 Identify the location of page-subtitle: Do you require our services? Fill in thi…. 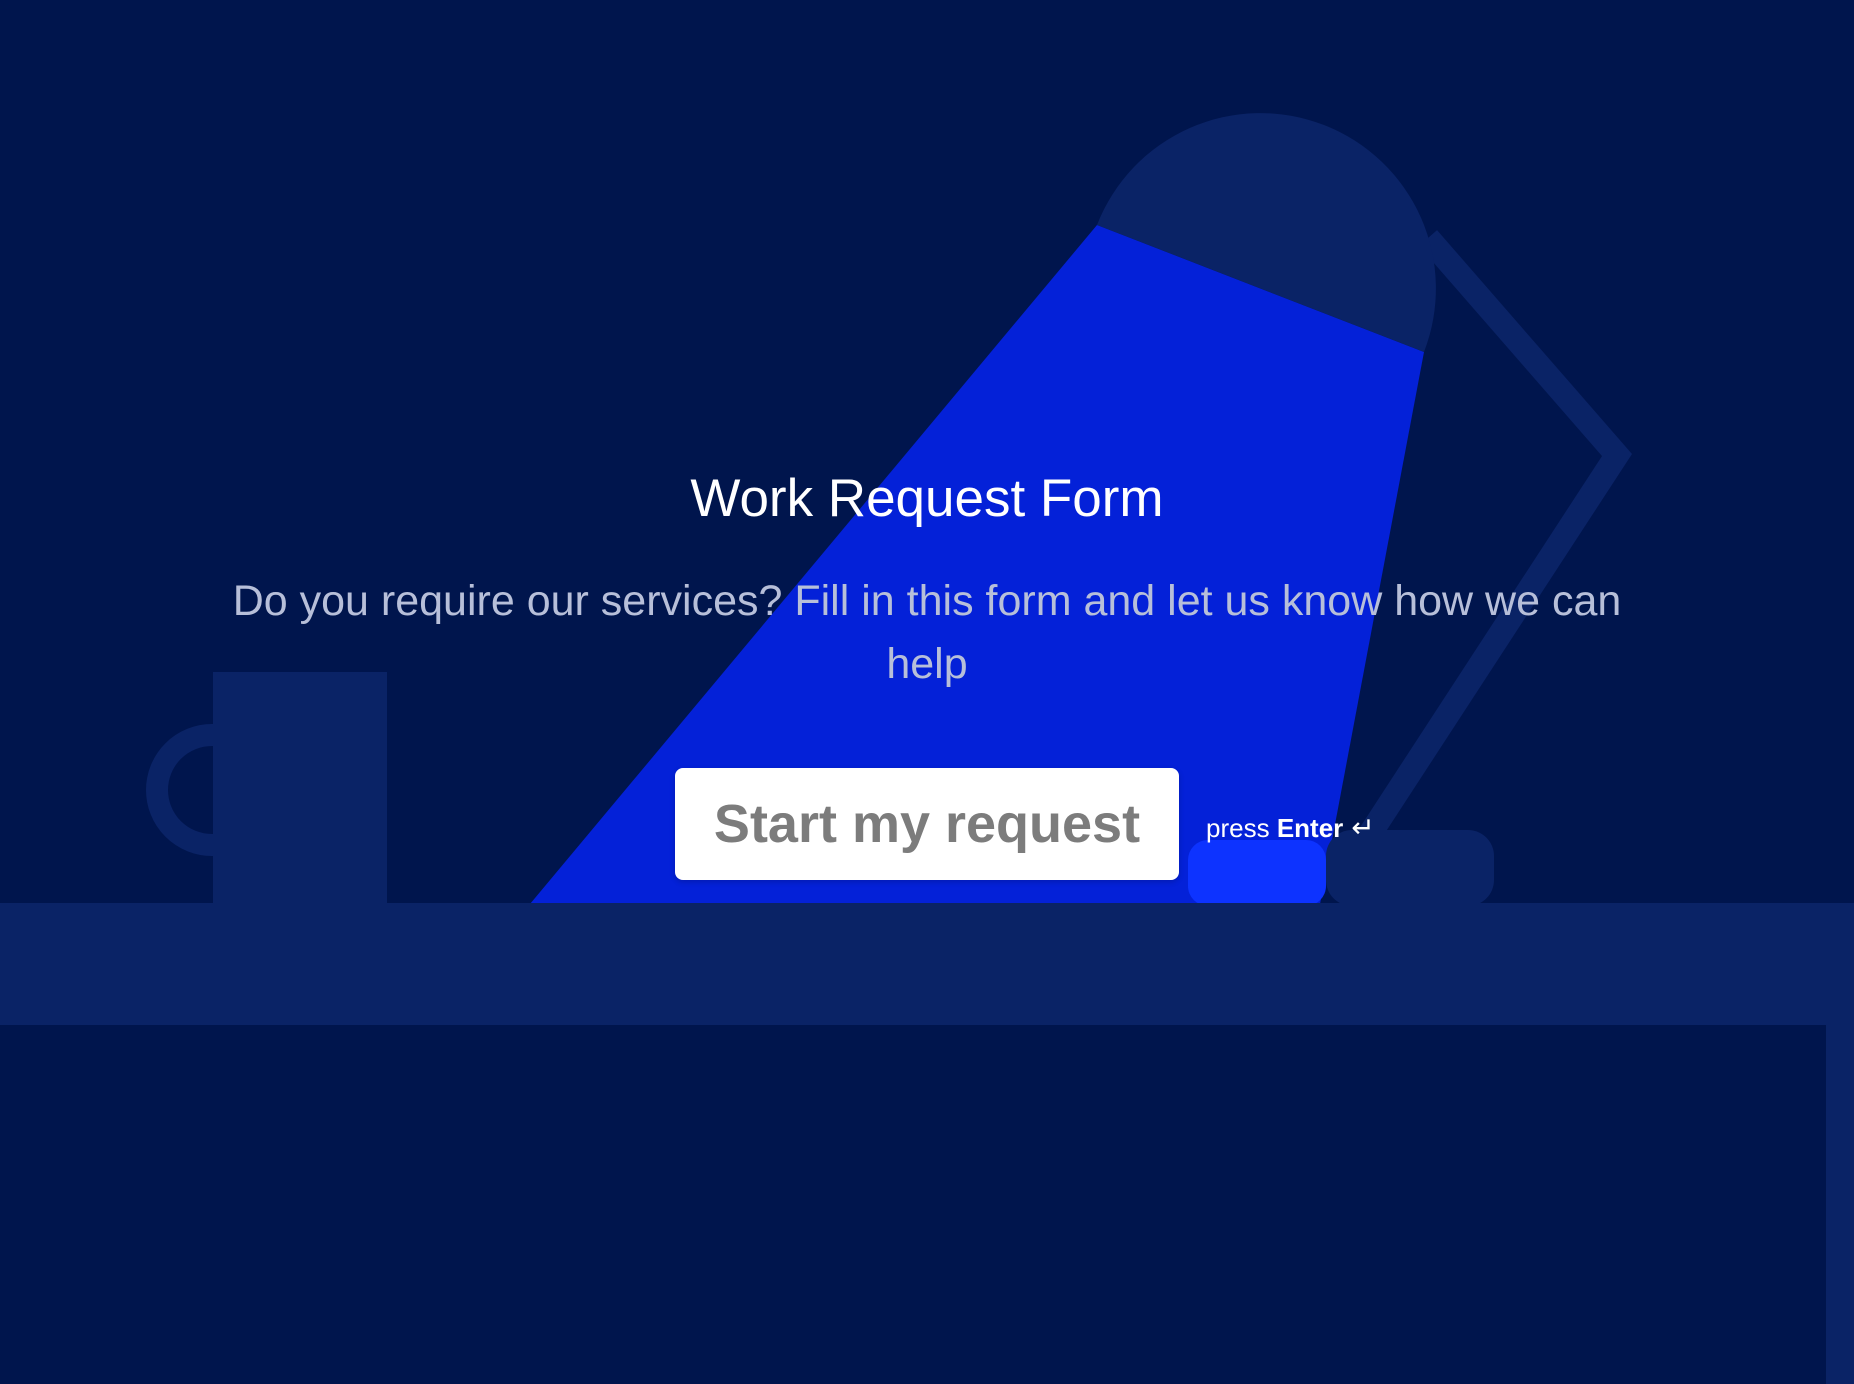
(927, 632).